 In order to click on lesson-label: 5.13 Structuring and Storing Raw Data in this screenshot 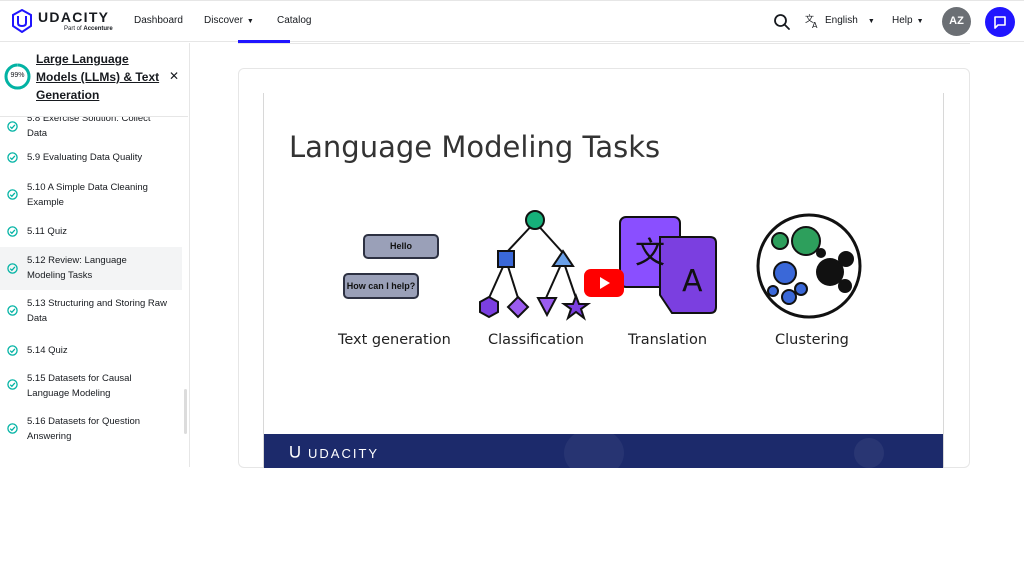, I will do `click(97, 311)`.